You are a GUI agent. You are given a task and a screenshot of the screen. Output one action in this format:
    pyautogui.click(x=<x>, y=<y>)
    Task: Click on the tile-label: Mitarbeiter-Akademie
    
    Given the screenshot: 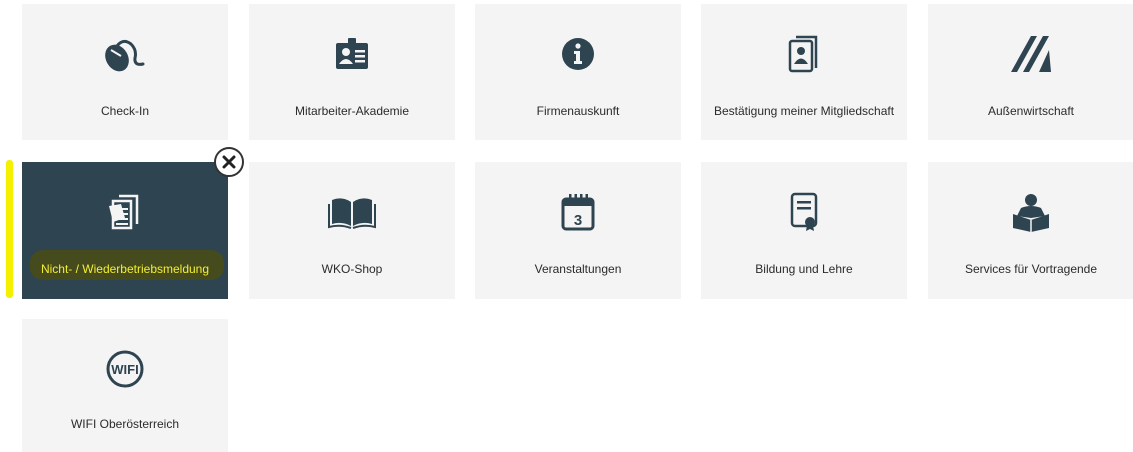 What is the action you would take?
    pyautogui.click(x=352, y=111)
    